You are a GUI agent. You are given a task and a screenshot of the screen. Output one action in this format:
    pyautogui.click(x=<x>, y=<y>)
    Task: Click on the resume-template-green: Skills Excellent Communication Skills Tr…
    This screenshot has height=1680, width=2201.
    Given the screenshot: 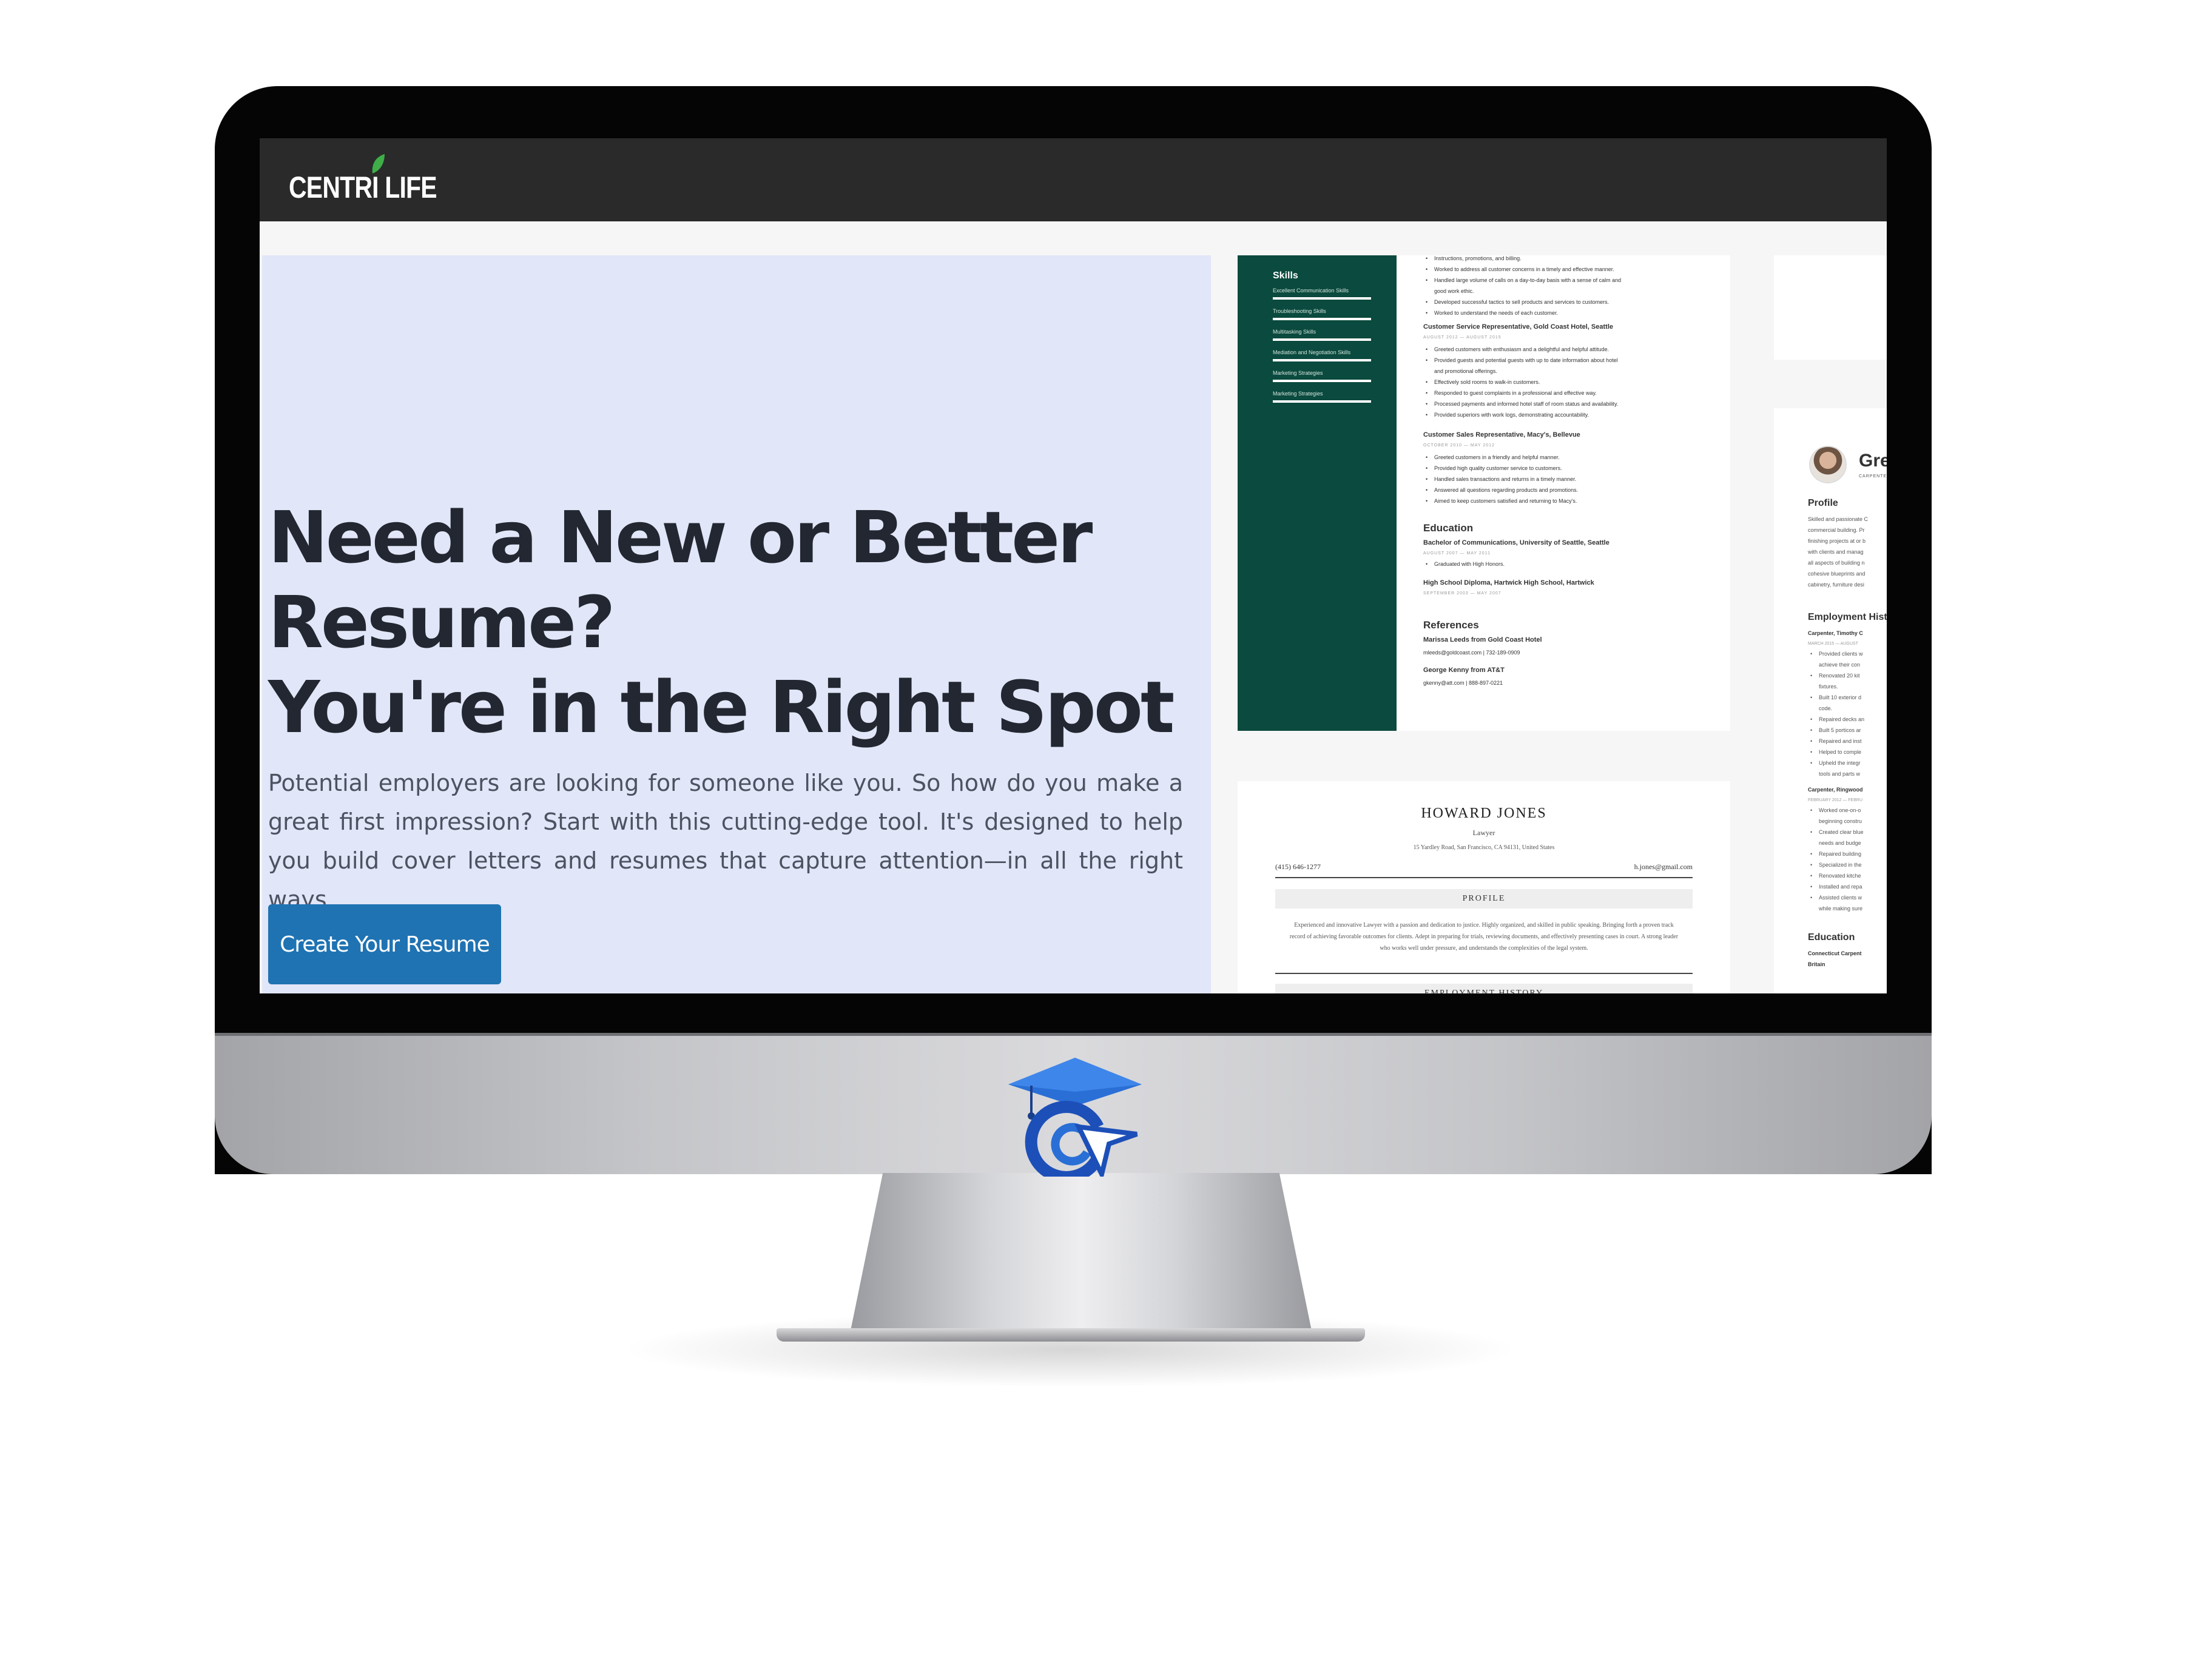 What is the action you would take?
    pyautogui.click(x=1484, y=493)
    